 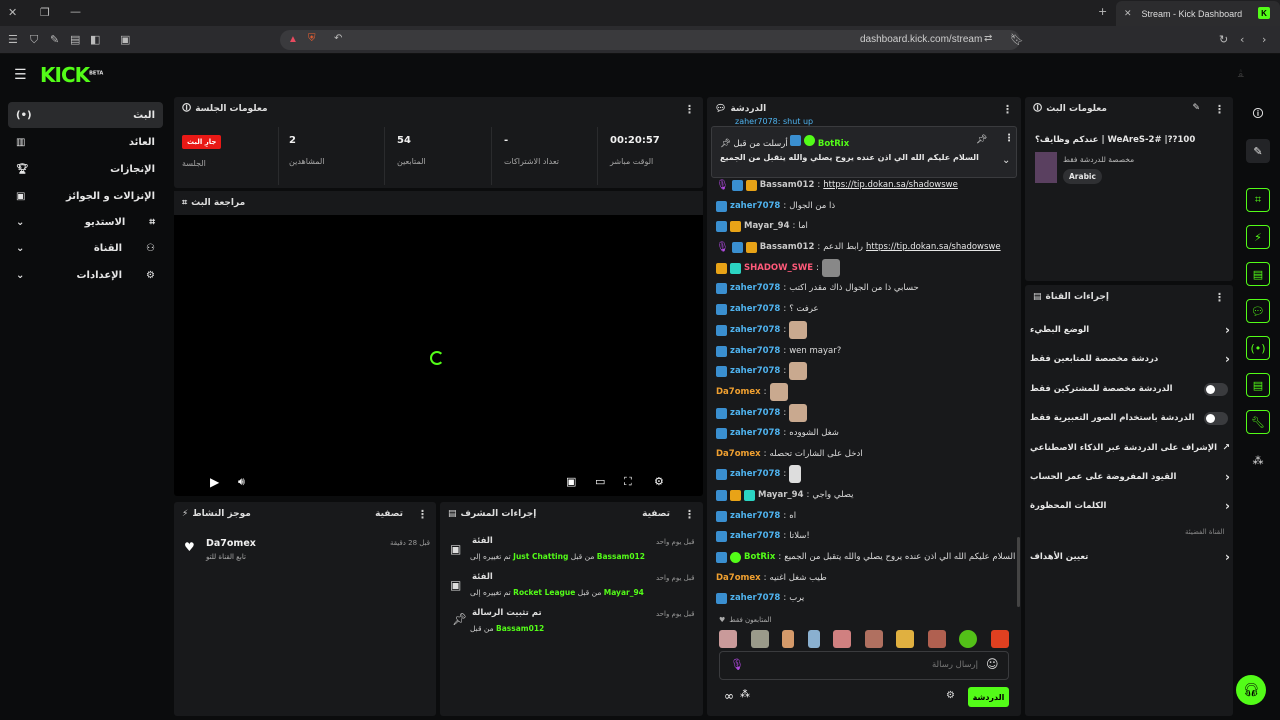 What do you see at coordinates (1258, 237) in the screenshot?
I see `bolt-icon: ⚡︎` at bounding box center [1258, 237].